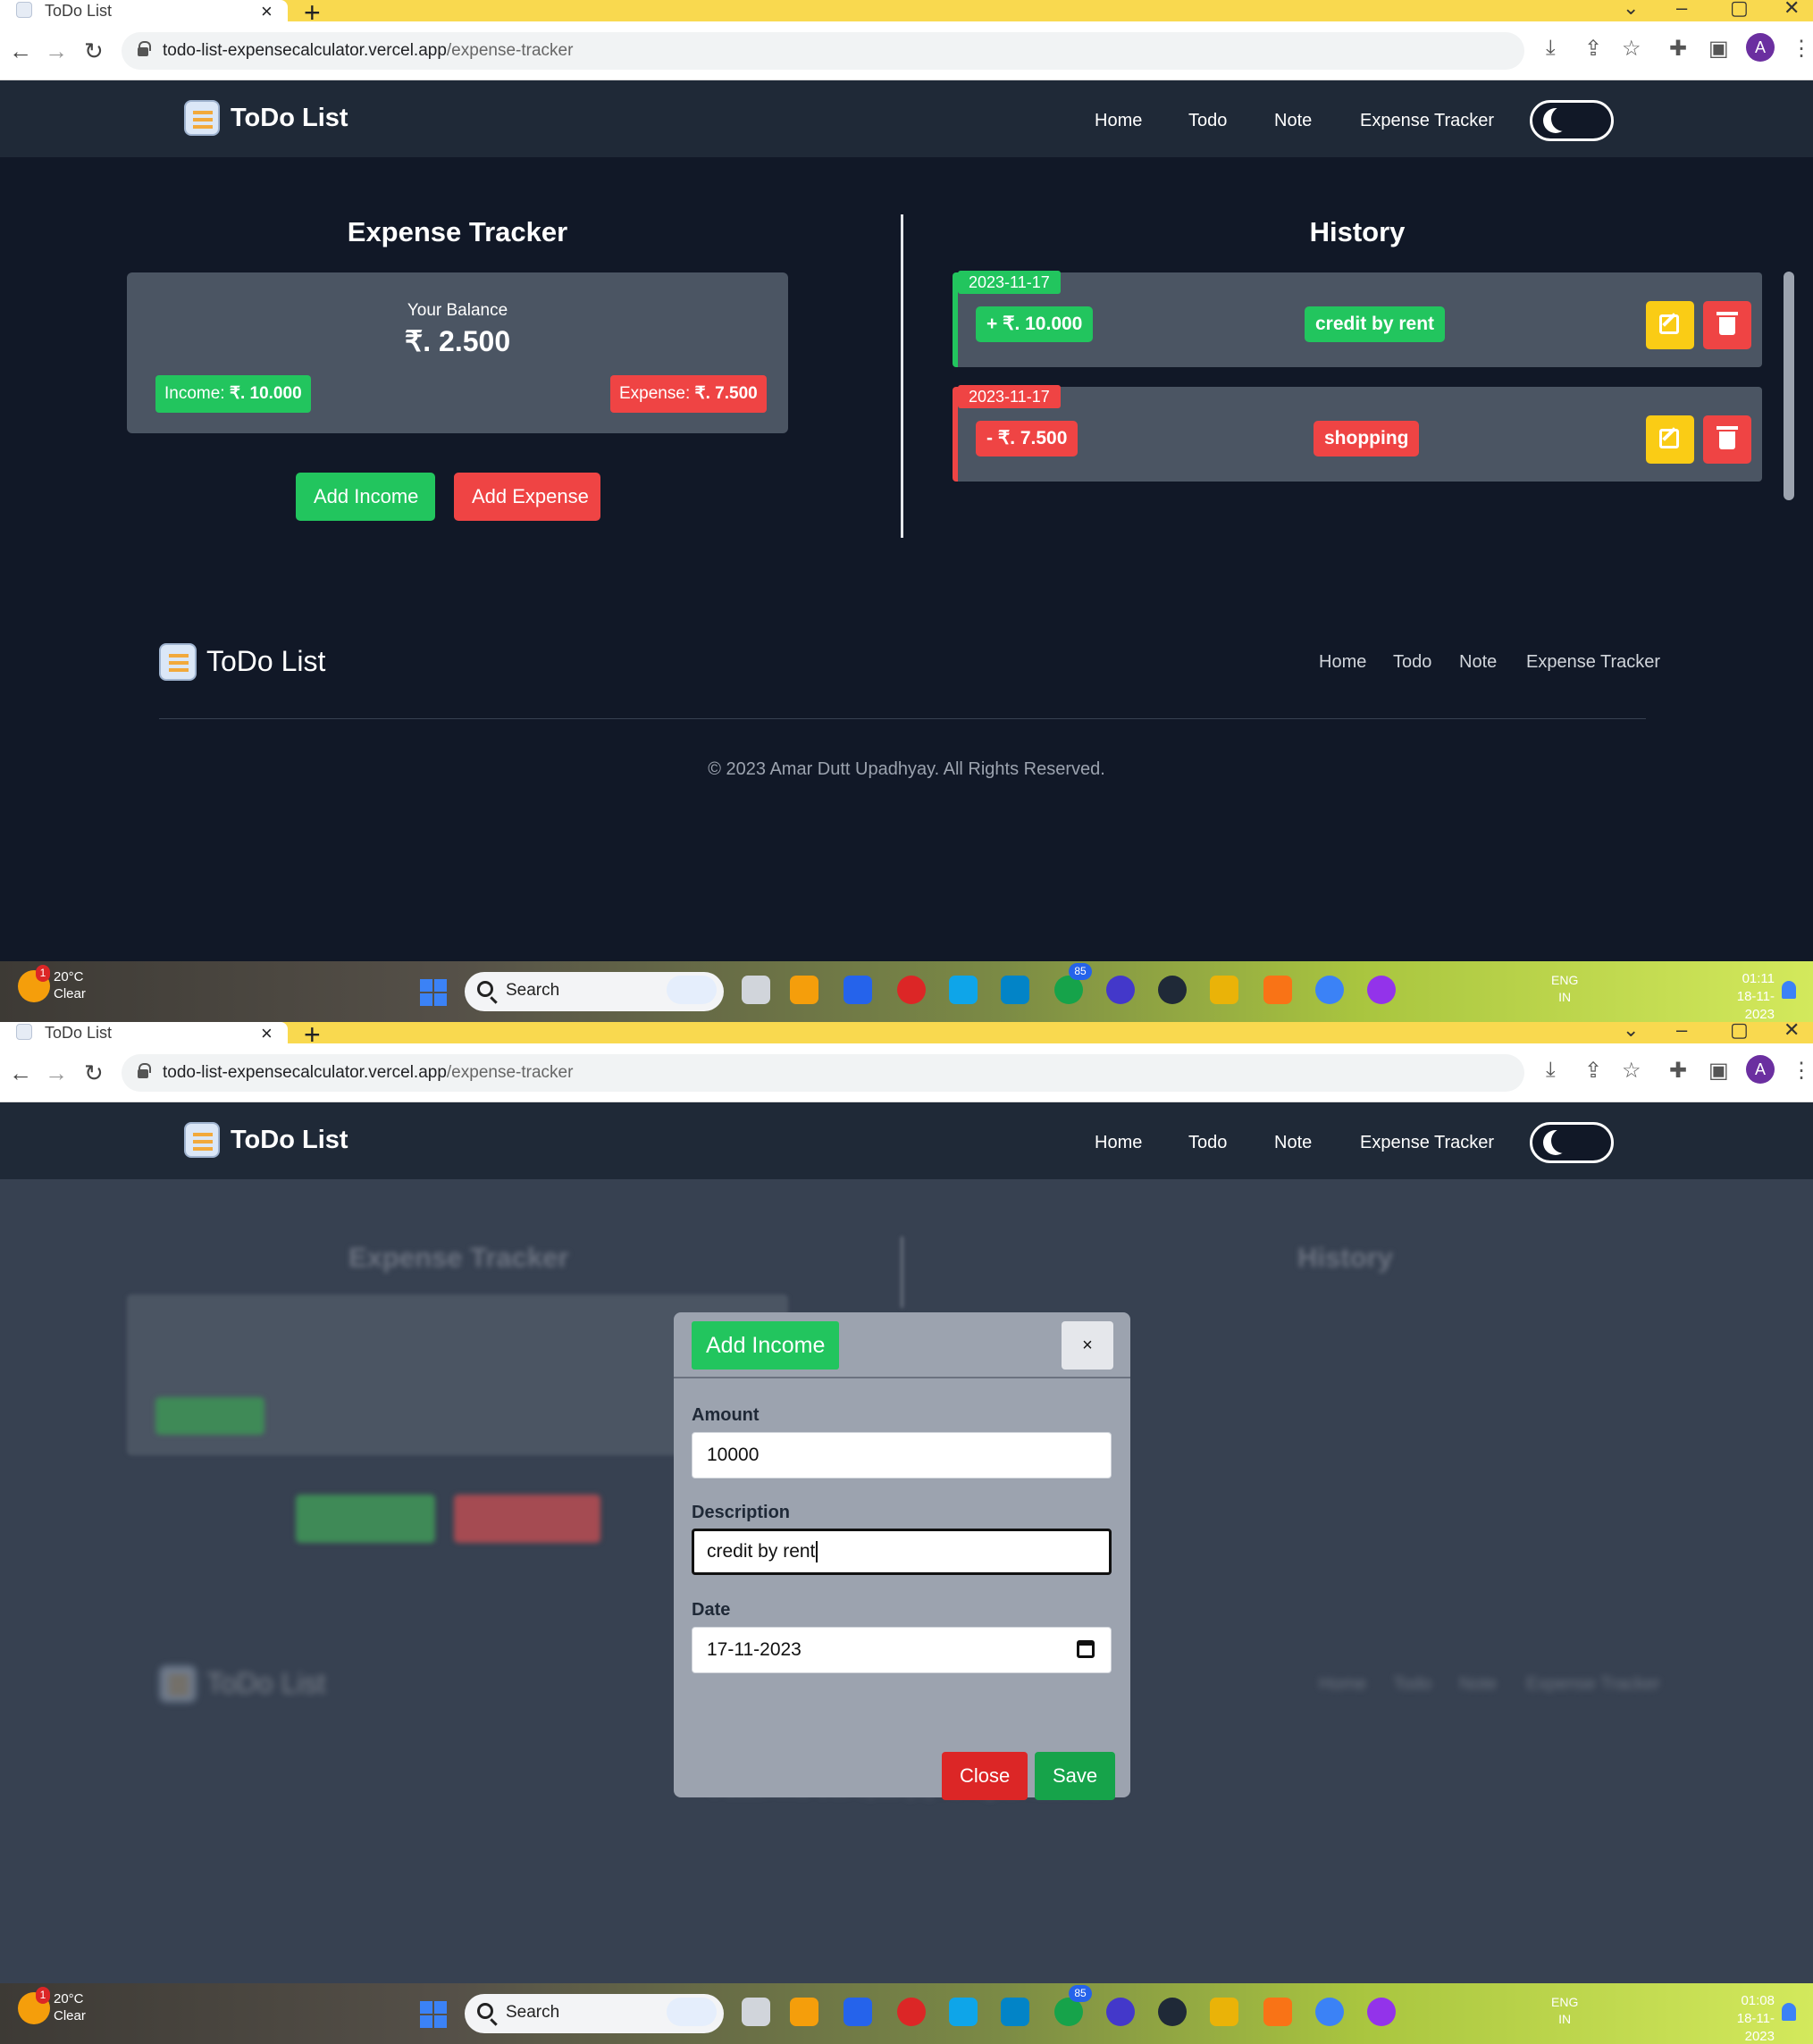 Image resolution: width=1813 pixels, height=2044 pixels. Describe the element at coordinates (289, 118) in the screenshot. I see `brand-title: ToDo List` at that location.